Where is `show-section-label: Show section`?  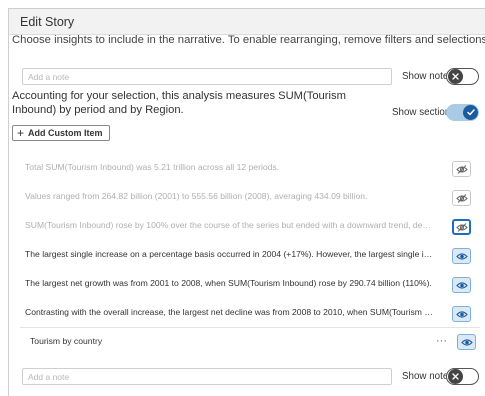
show-section-label: Show section is located at coordinates (421, 112).